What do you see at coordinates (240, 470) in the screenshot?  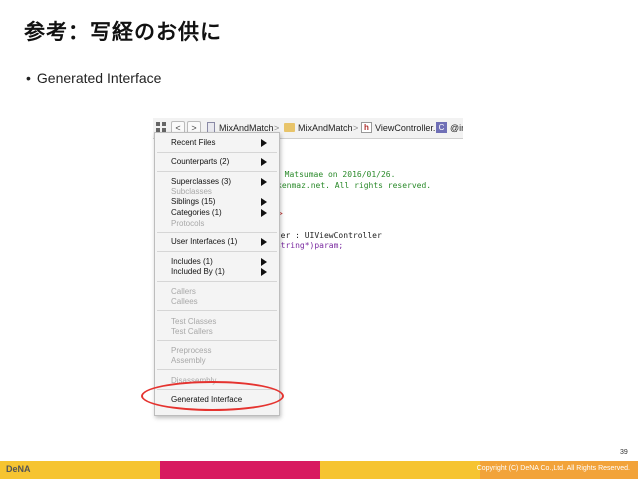 I see `footer-segment-magenta` at bounding box center [240, 470].